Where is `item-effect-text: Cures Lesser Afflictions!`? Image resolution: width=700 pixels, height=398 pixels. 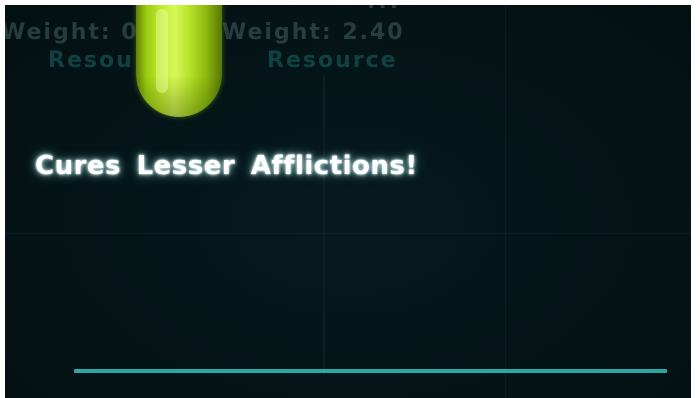
item-effect-text: Cures Lesser Afflictions! is located at coordinates (226, 166).